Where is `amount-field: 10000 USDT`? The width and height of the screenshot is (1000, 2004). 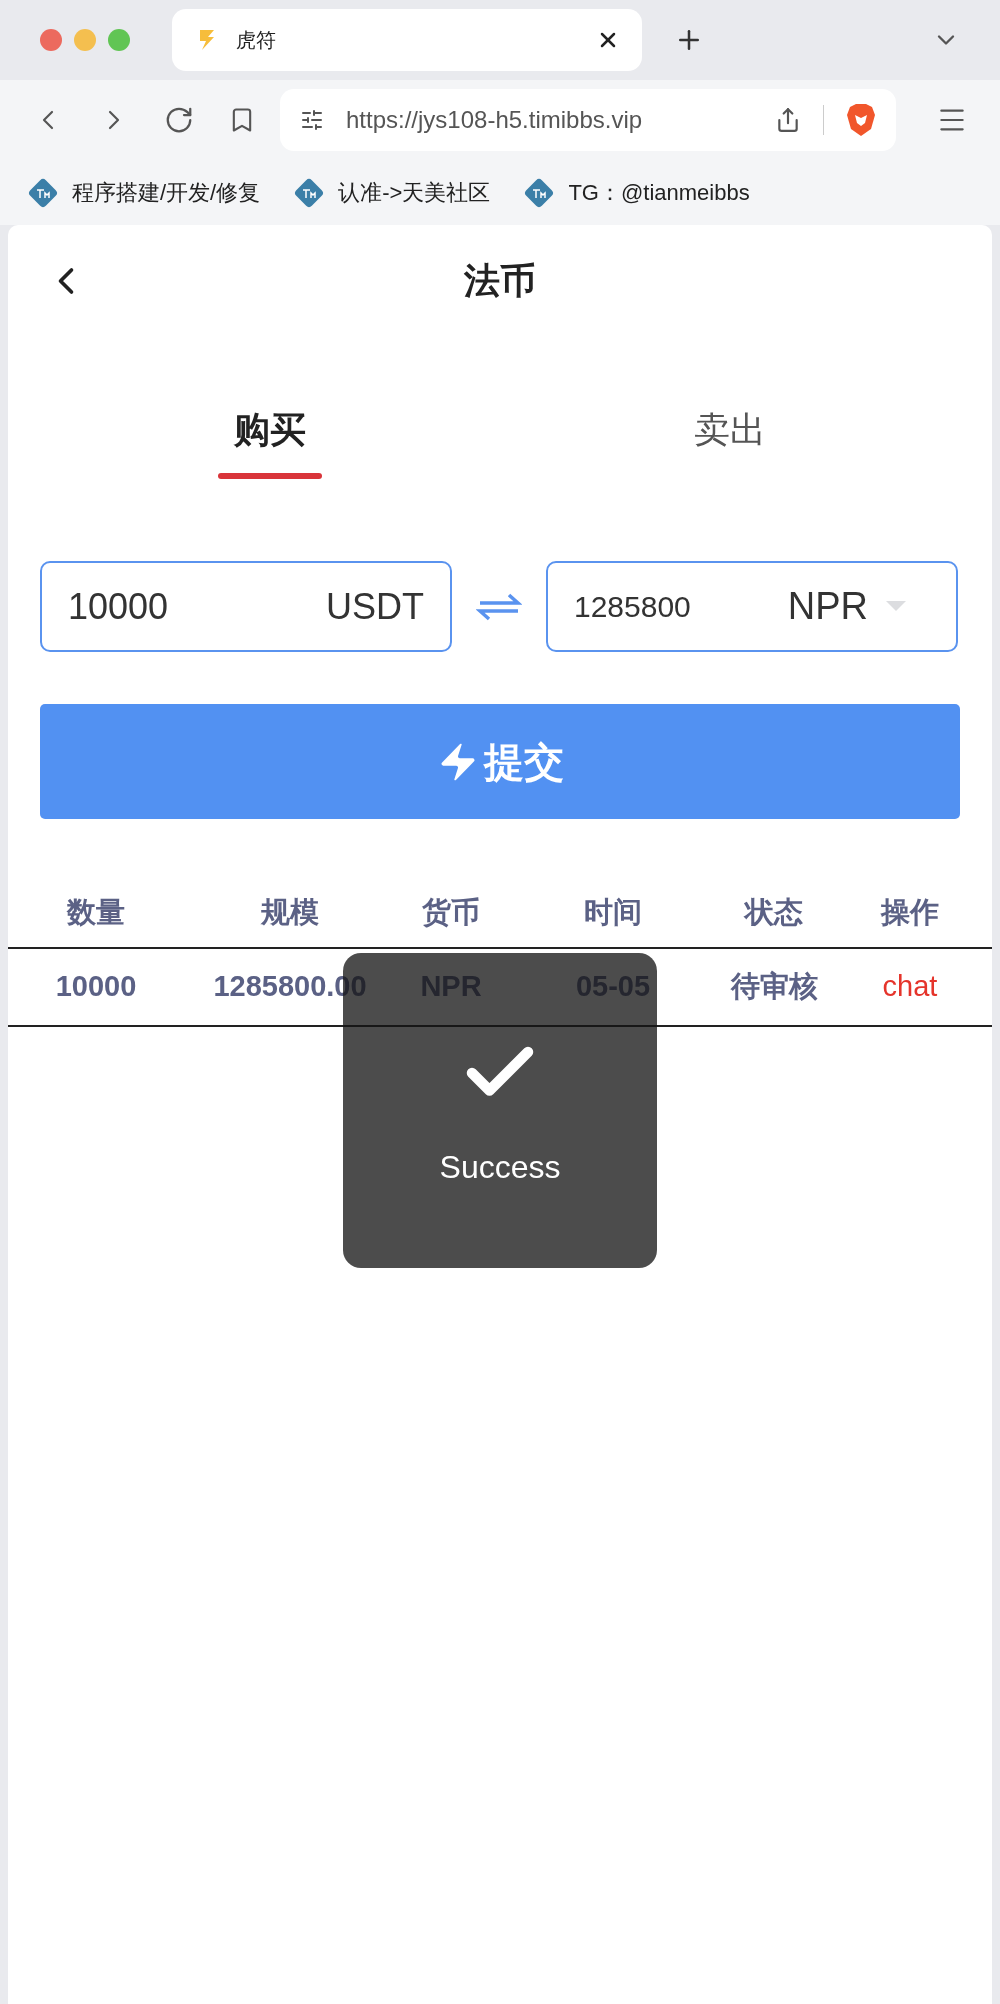 amount-field: 10000 USDT is located at coordinates (246, 606).